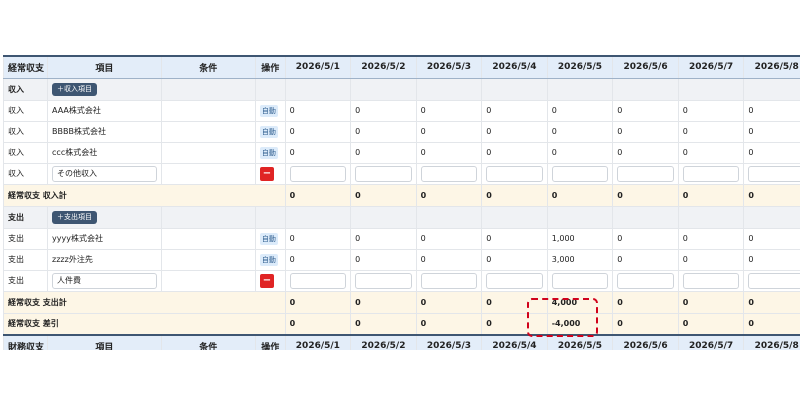 The image size is (800, 400). What do you see at coordinates (580, 67) in the screenshot?
I see `header-date: 2026/5/5` at bounding box center [580, 67].